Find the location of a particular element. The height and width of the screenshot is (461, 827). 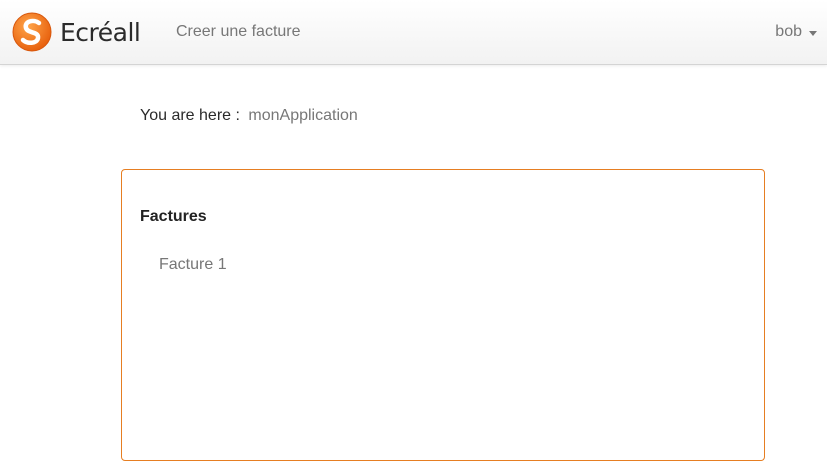

brand-link: Ecréall is located at coordinates (76, 32).